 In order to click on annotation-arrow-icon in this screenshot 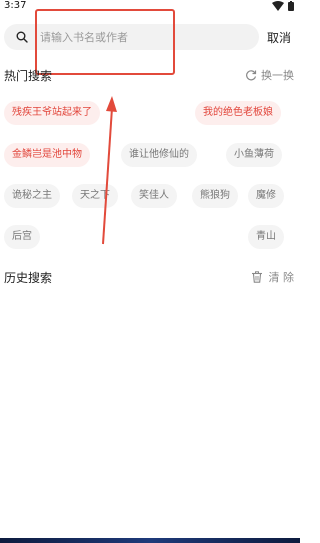, I will do `click(109, 170)`.